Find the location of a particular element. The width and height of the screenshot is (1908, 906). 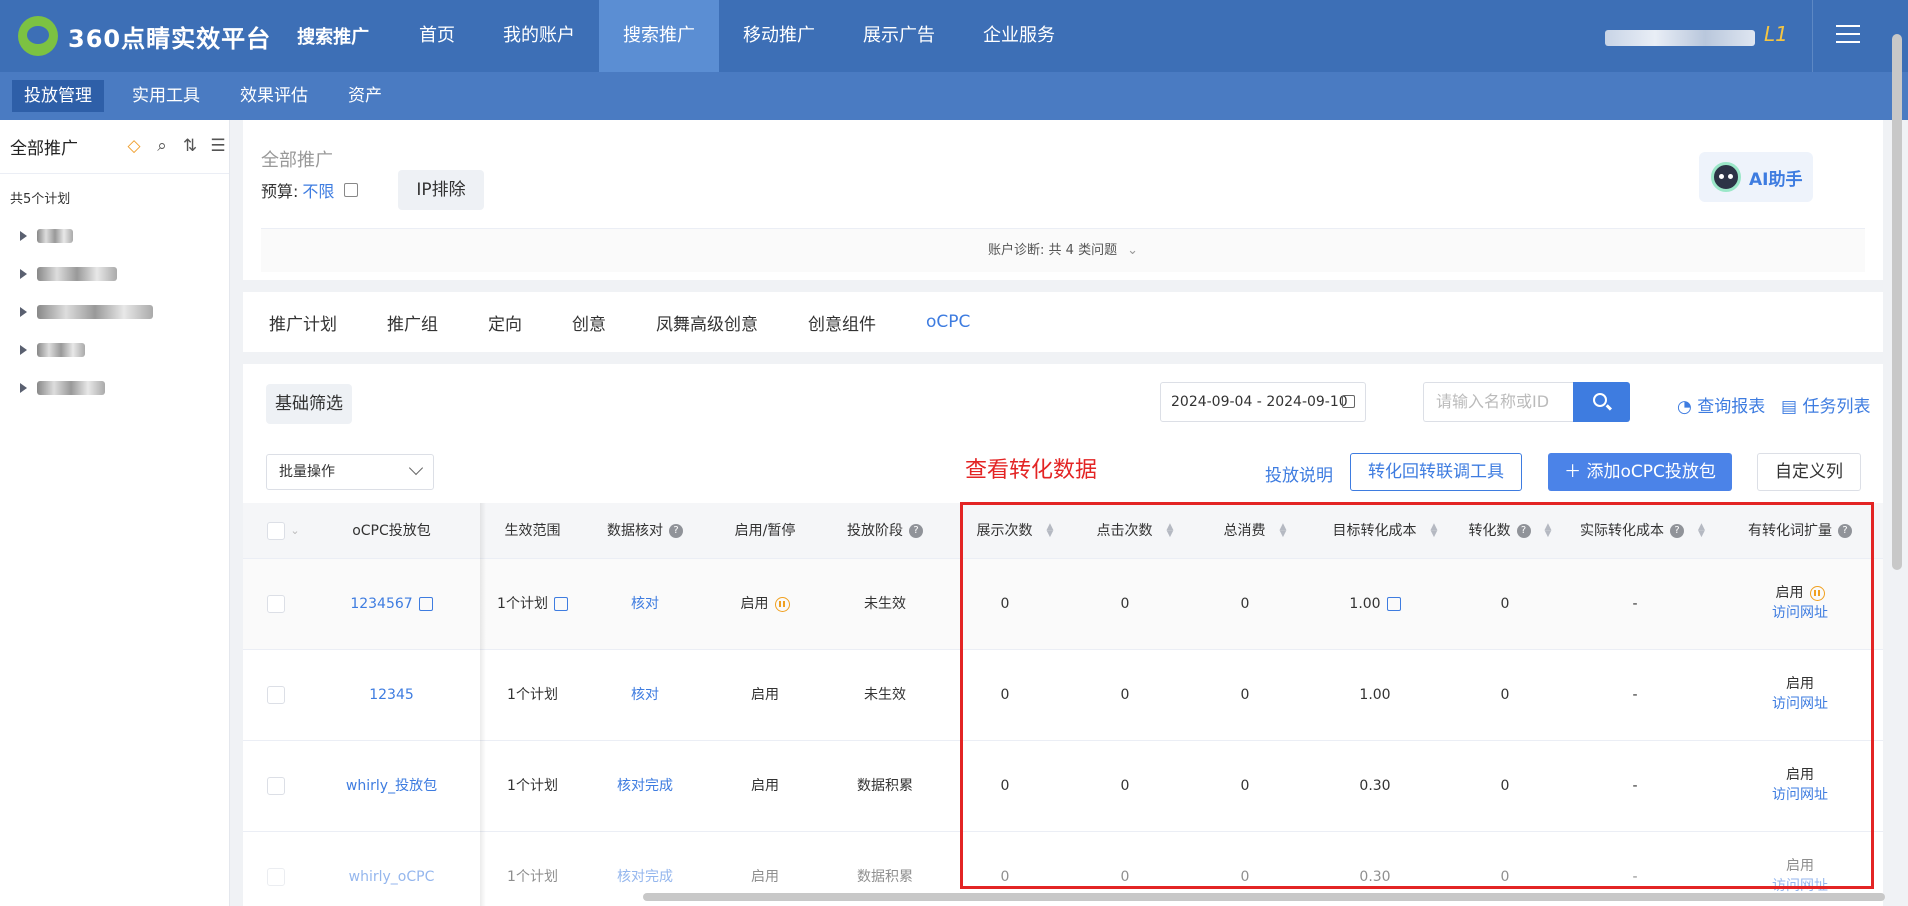

data-check-link: 核对完成 is located at coordinates (645, 786).